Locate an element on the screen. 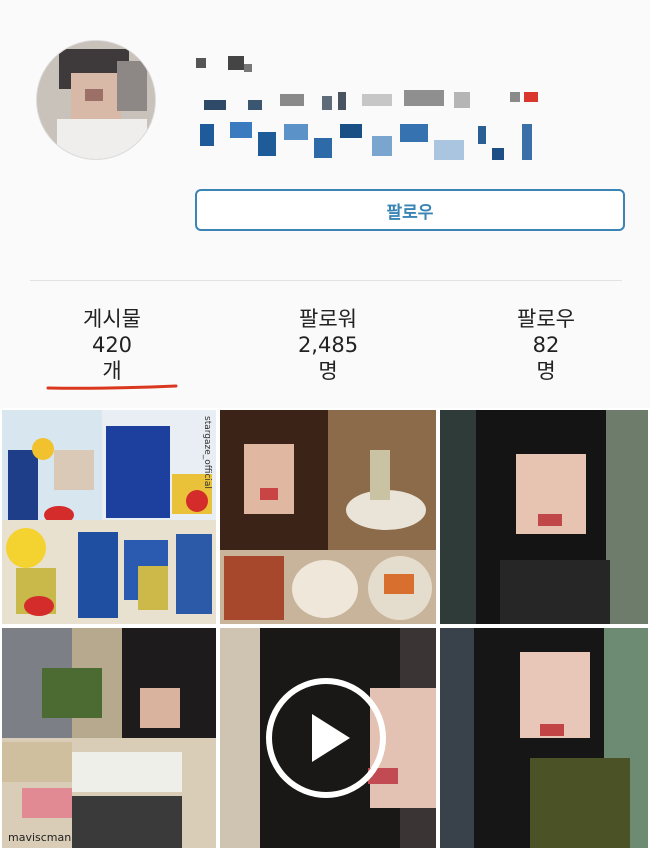 The width and height of the screenshot is (650, 848). video-tile is located at coordinates (328, 738).